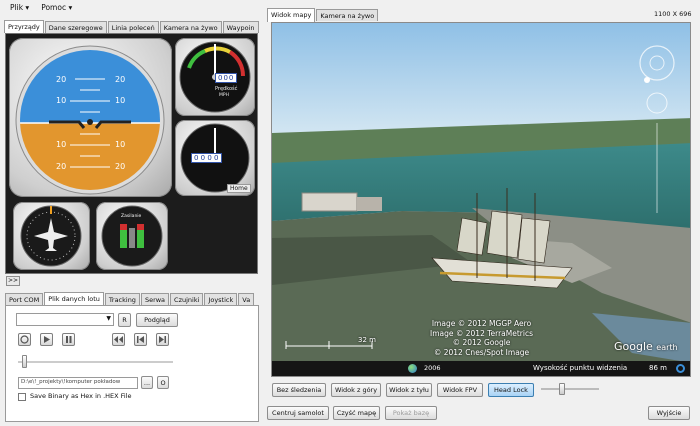  What do you see at coordinates (412, 368) in the screenshot?
I see `globe-icon` at bounding box center [412, 368].